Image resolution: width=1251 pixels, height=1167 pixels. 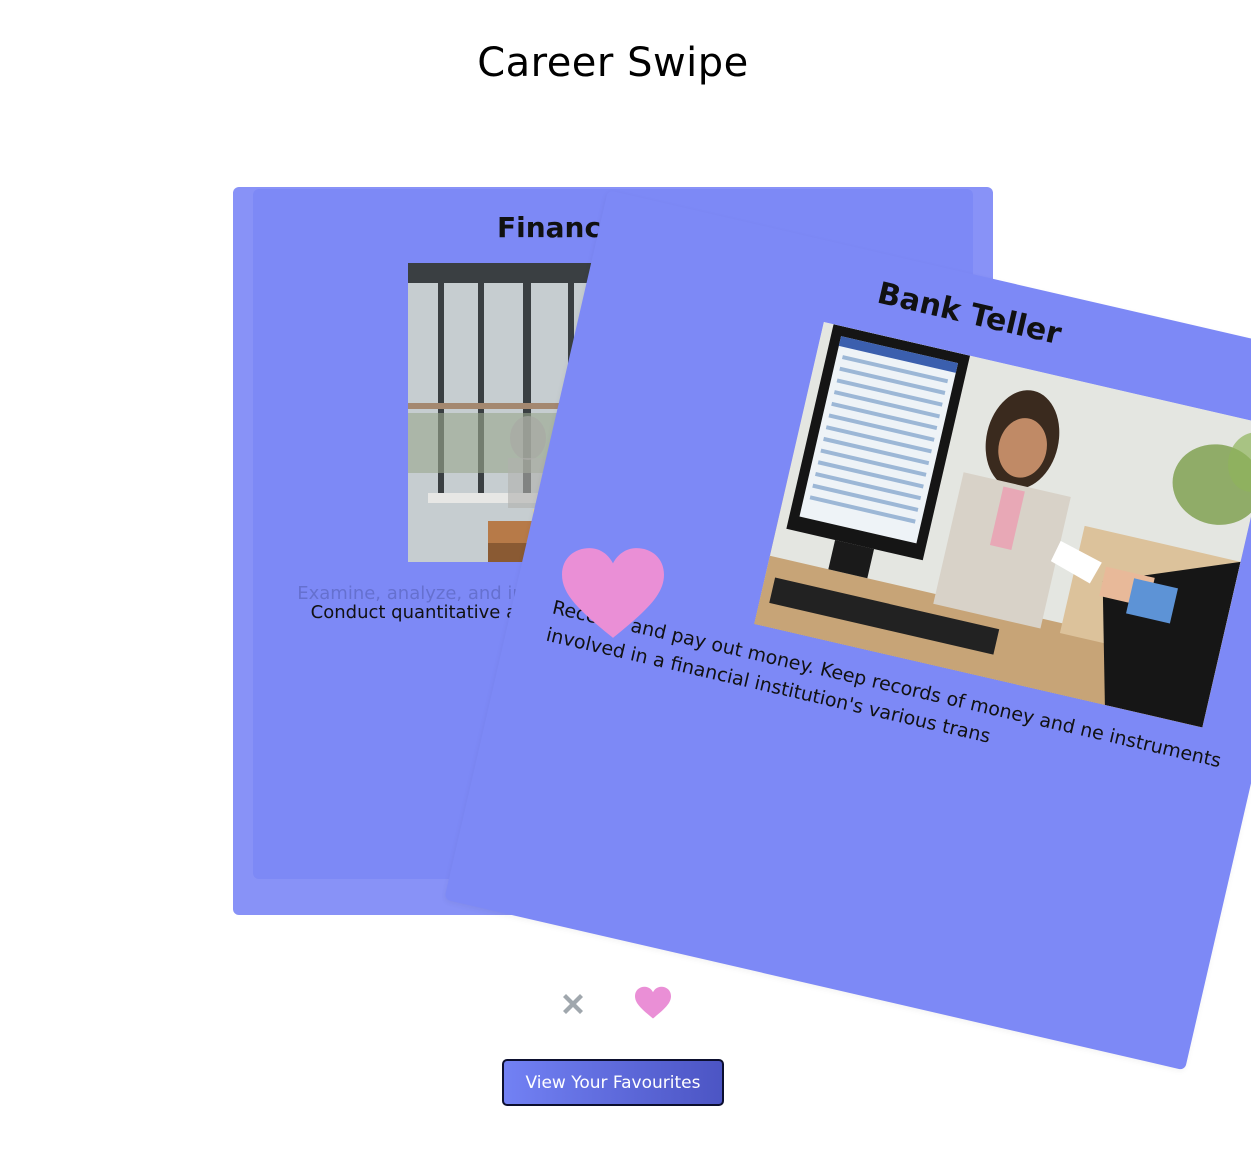 What do you see at coordinates (573, 1004) in the screenshot?
I see `close-icon` at bounding box center [573, 1004].